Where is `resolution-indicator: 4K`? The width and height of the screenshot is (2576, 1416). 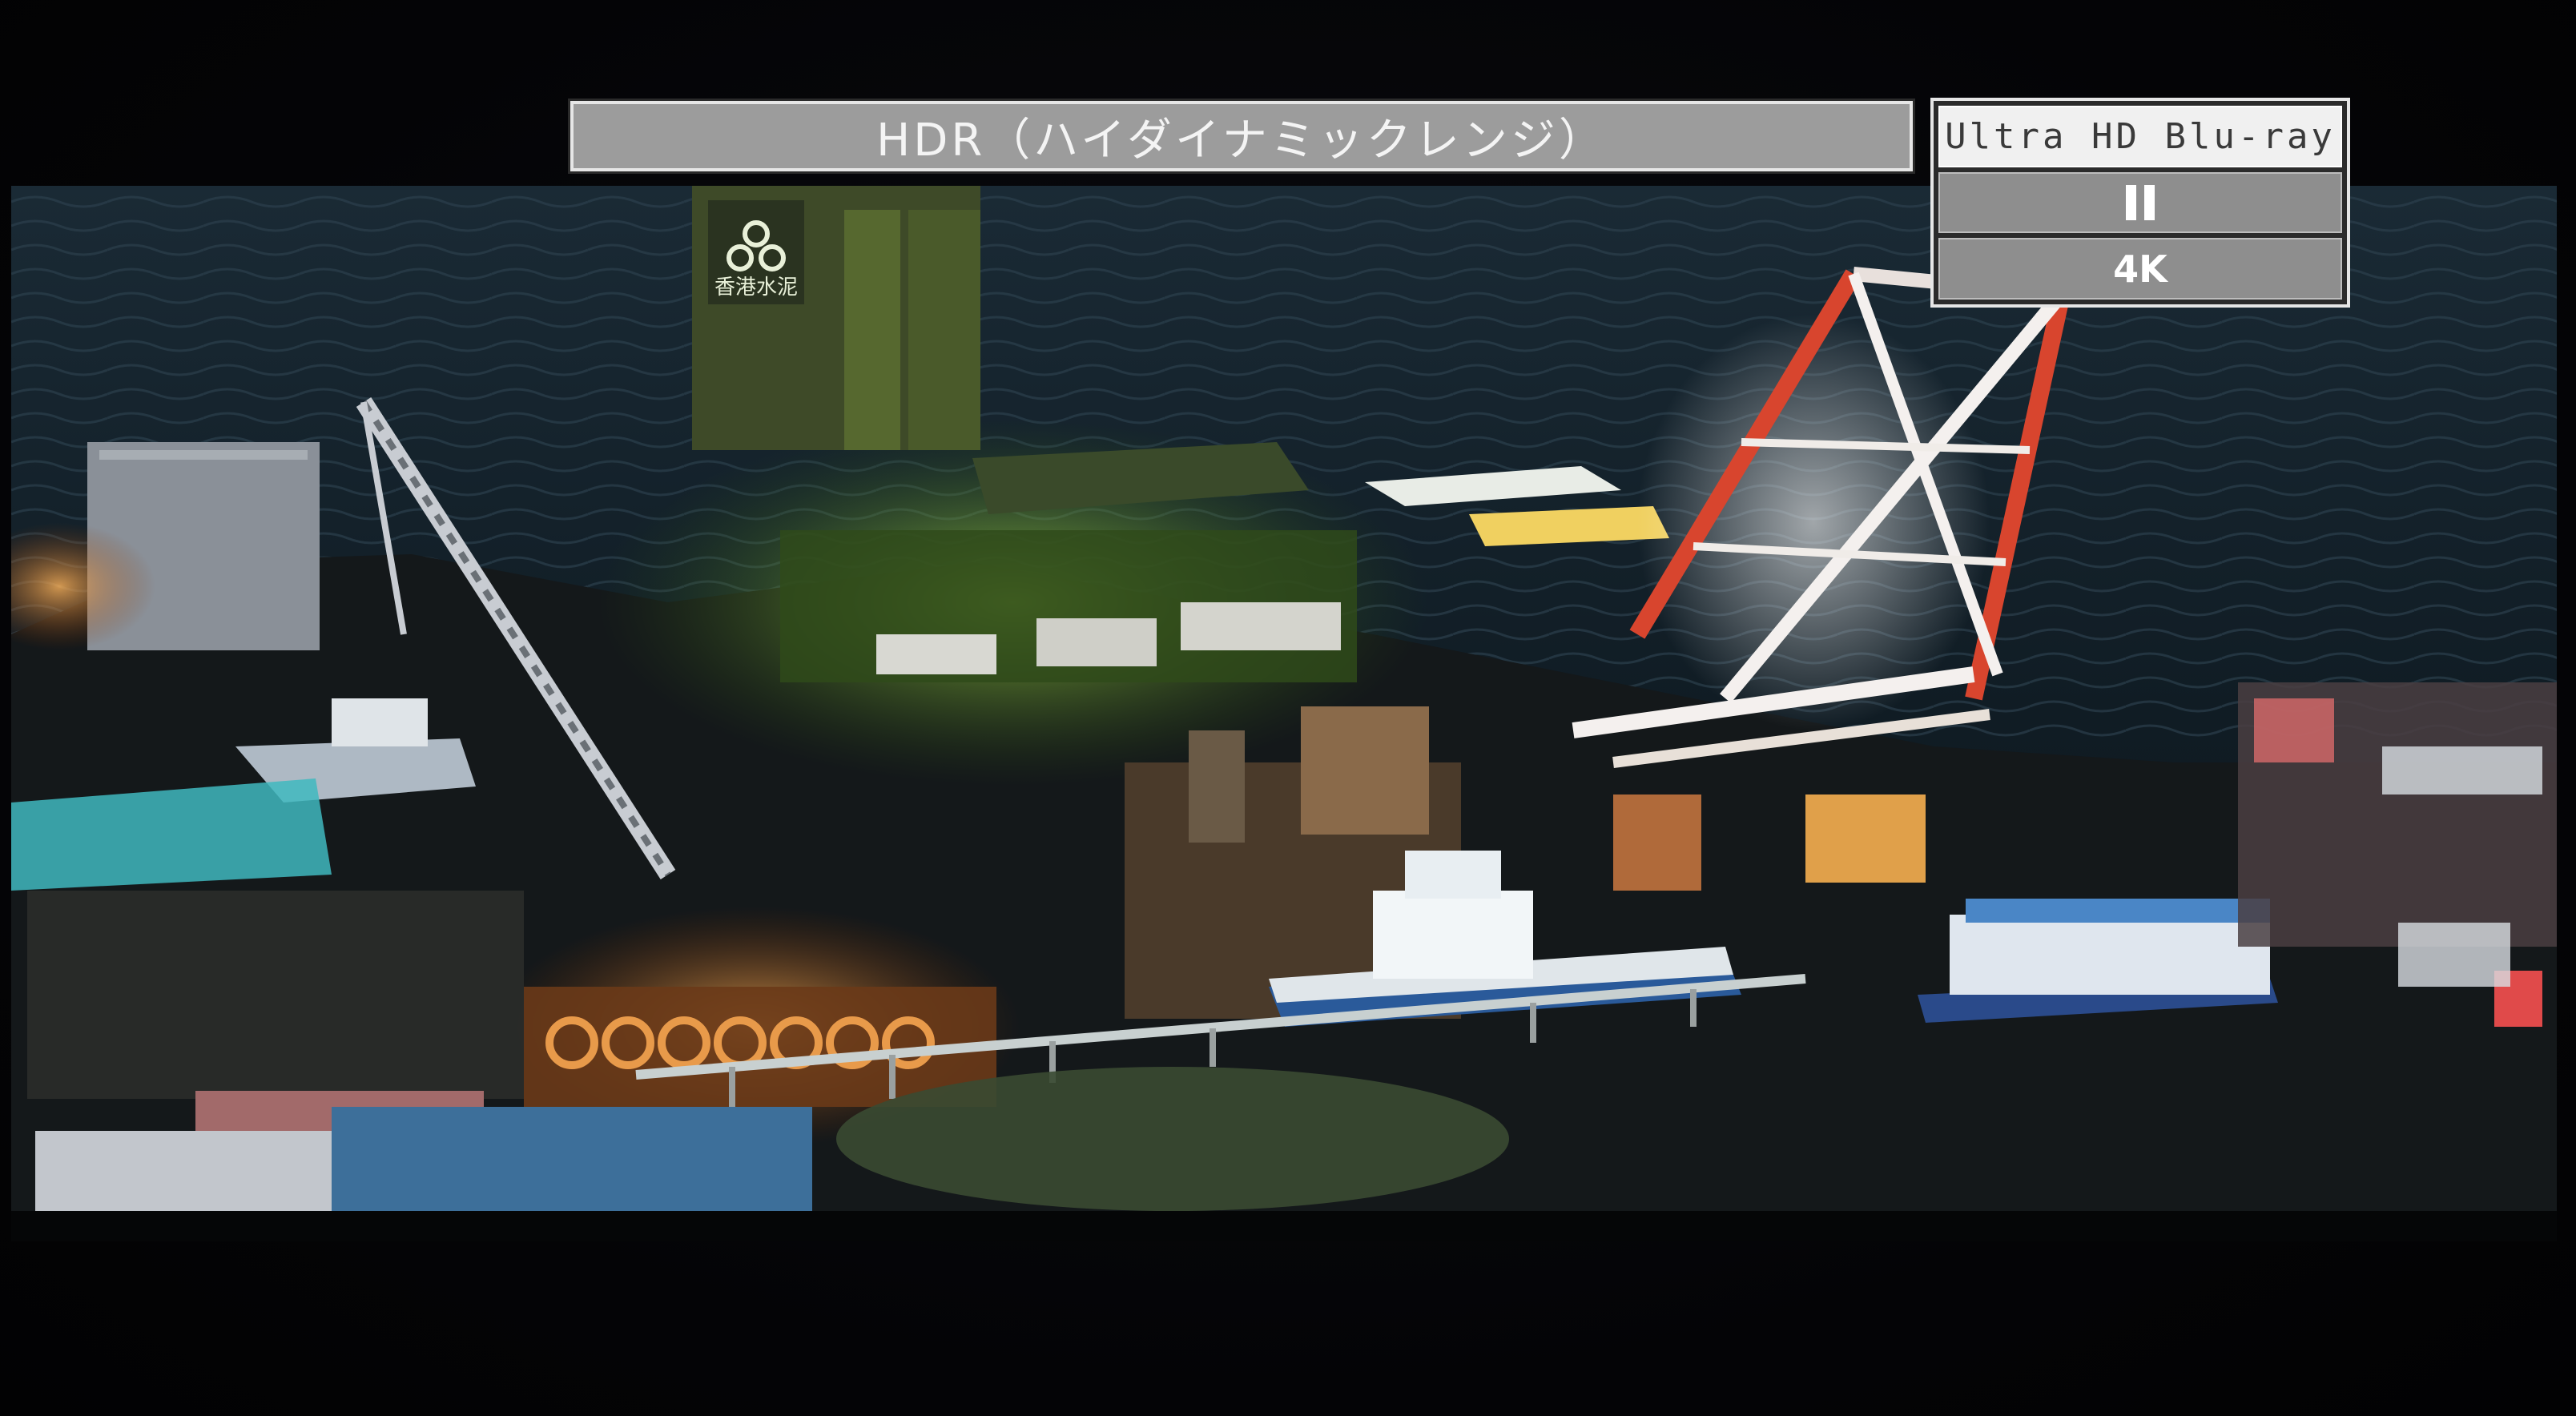 resolution-indicator: 4K is located at coordinates (2140, 269).